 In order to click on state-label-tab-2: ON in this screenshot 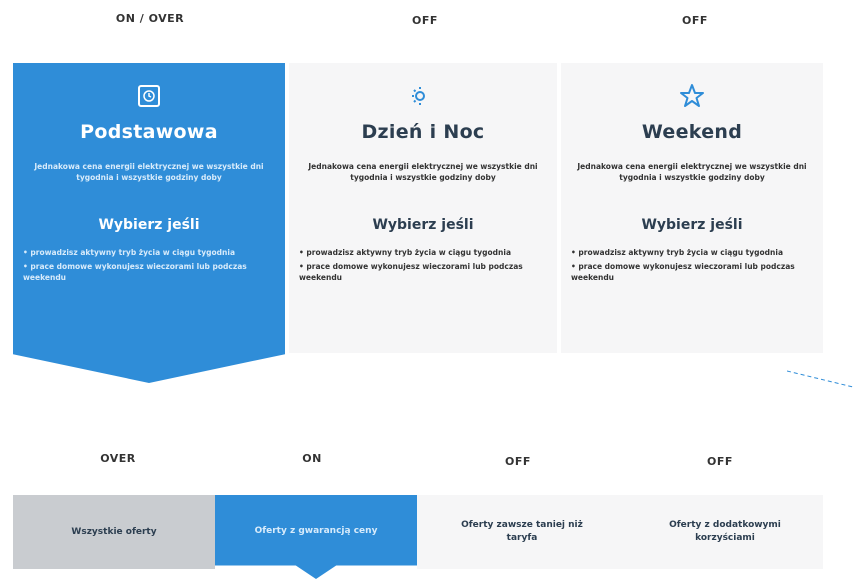, I will do `click(312, 458)`.